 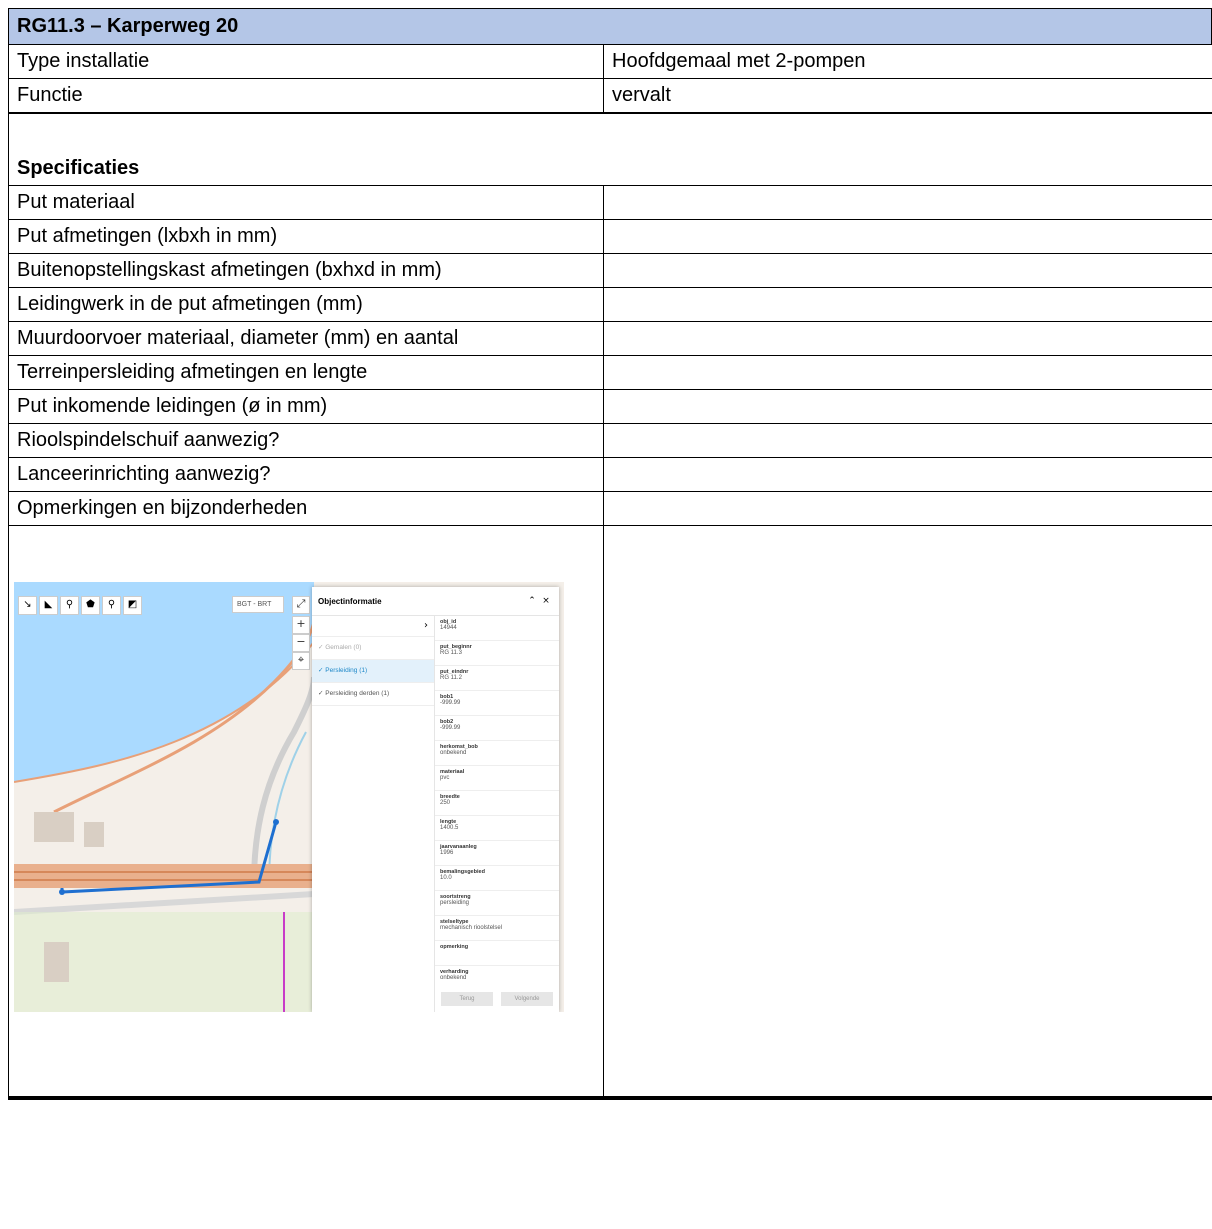 I want to click on export-icon: ◩, so click(x=132, y=605).